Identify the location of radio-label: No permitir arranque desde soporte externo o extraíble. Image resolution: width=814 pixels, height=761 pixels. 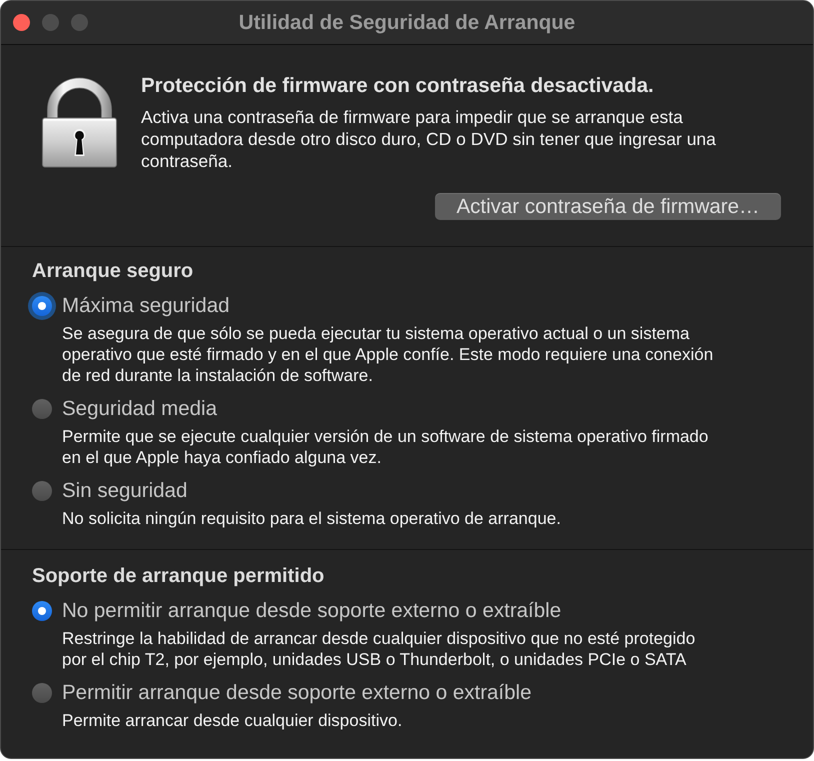
(312, 611).